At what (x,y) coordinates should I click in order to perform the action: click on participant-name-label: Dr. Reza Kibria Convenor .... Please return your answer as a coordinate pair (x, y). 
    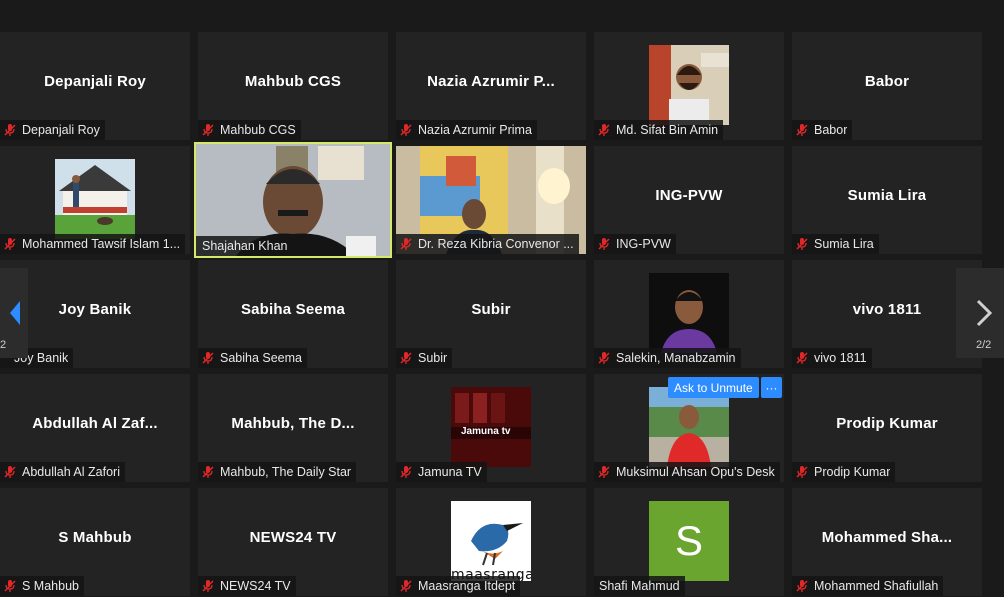
    Looking at the image, I should click on (487, 244).